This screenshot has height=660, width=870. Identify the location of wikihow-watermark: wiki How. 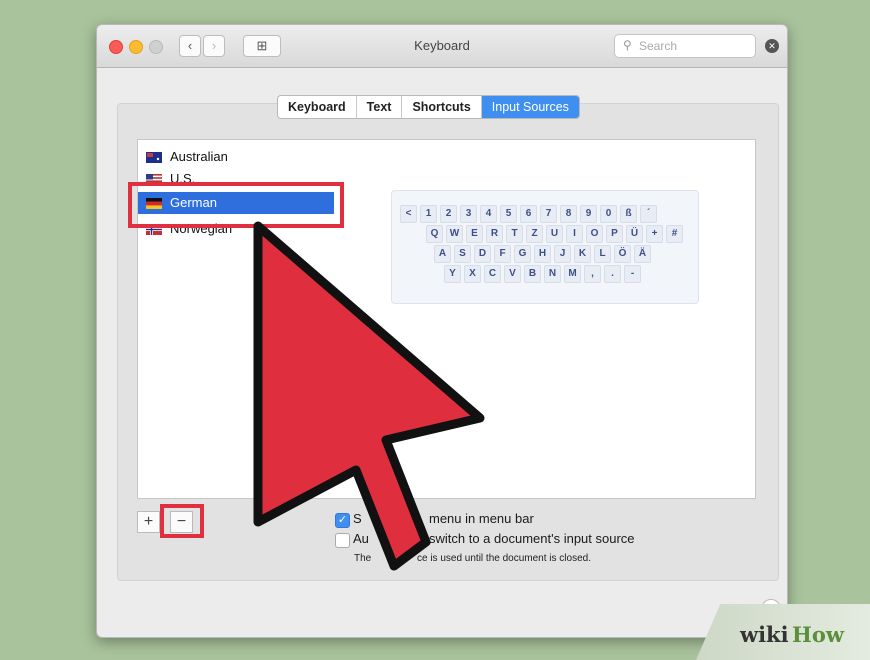
(783, 632).